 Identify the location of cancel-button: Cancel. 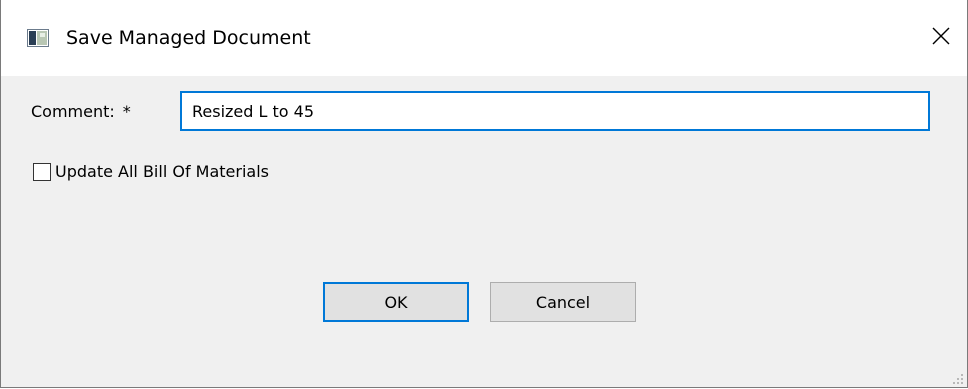
(563, 302).